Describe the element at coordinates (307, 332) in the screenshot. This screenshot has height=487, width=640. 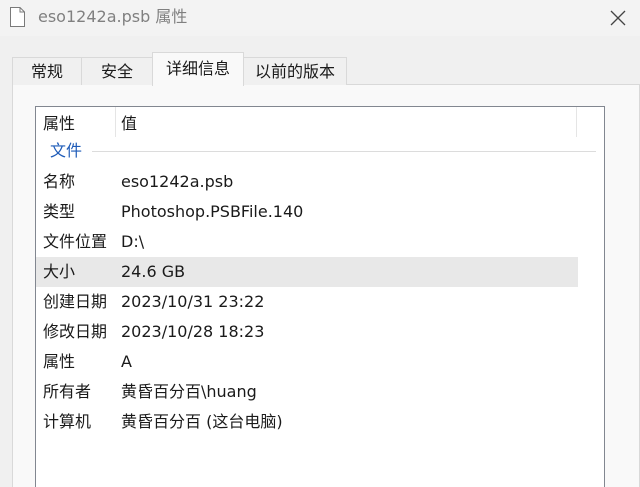
I see `list-item: 修改日期 2023/10/28 18:23` at that location.